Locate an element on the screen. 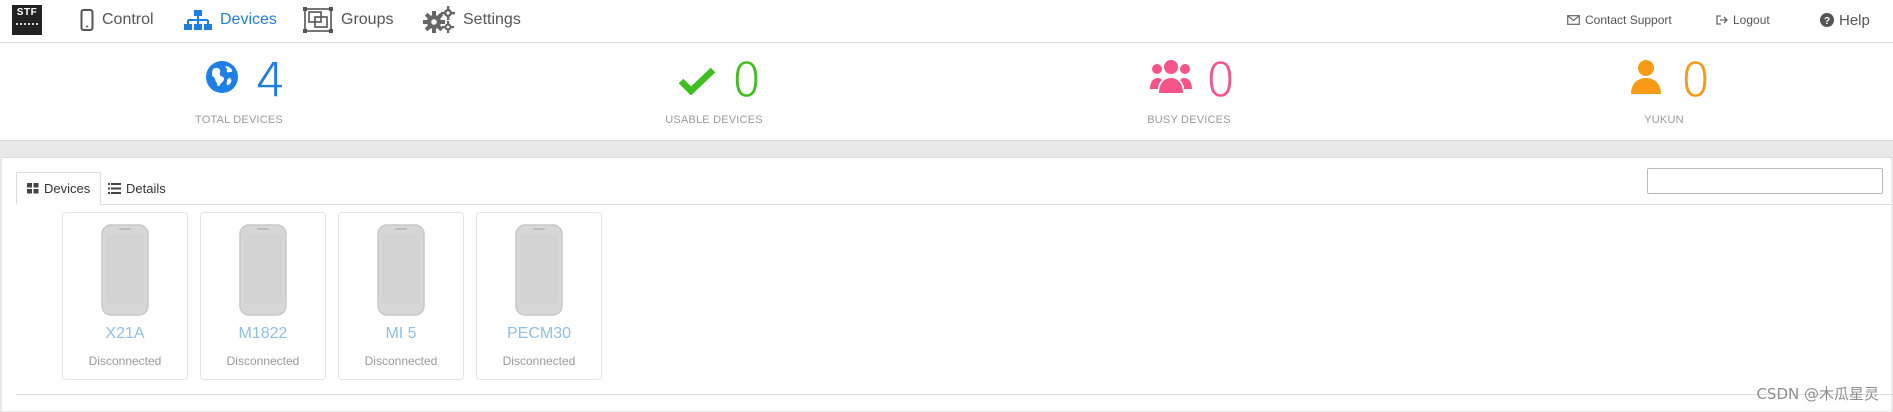 The height and width of the screenshot is (412, 1893). nav-settings-label: Settings is located at coordinates (492, 19).